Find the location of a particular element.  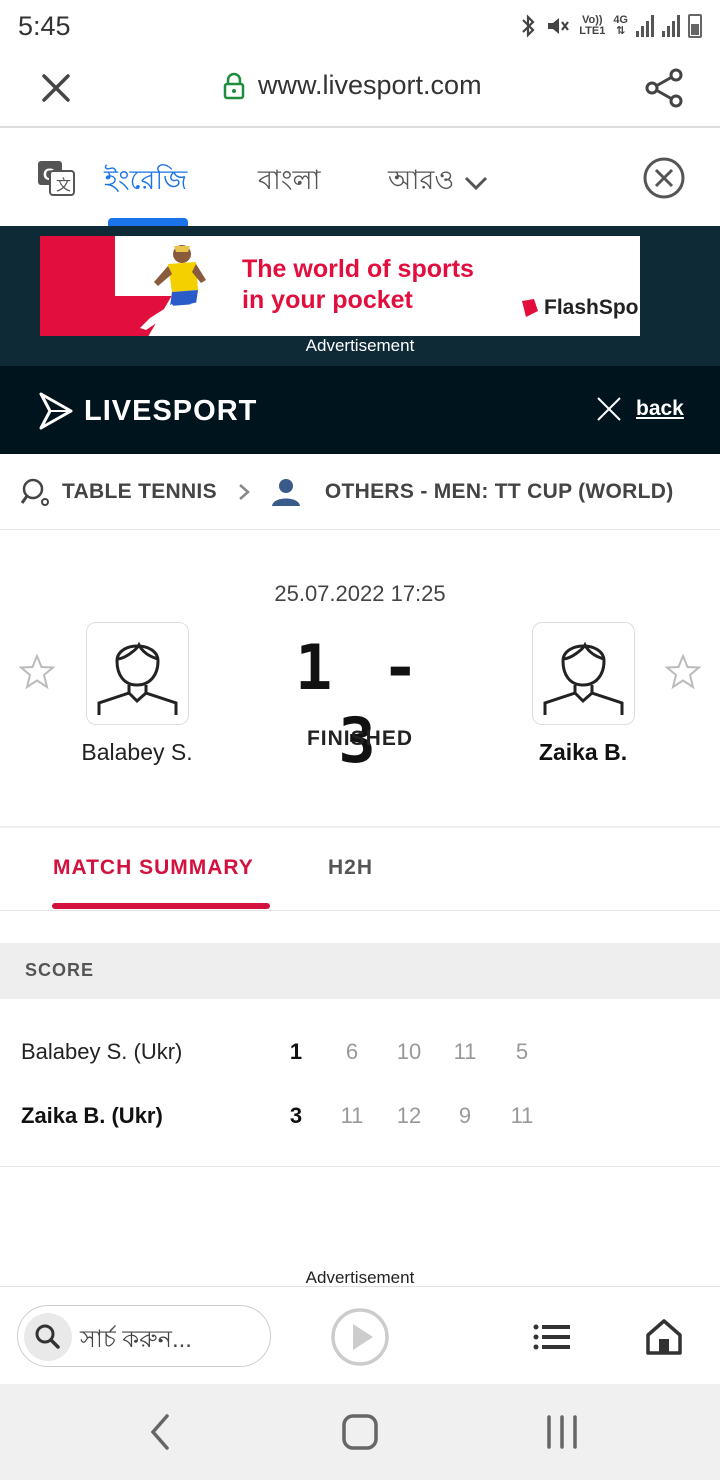

match-tabs: MATCH SUMMARY H2H is located at coordinates (360, 870).